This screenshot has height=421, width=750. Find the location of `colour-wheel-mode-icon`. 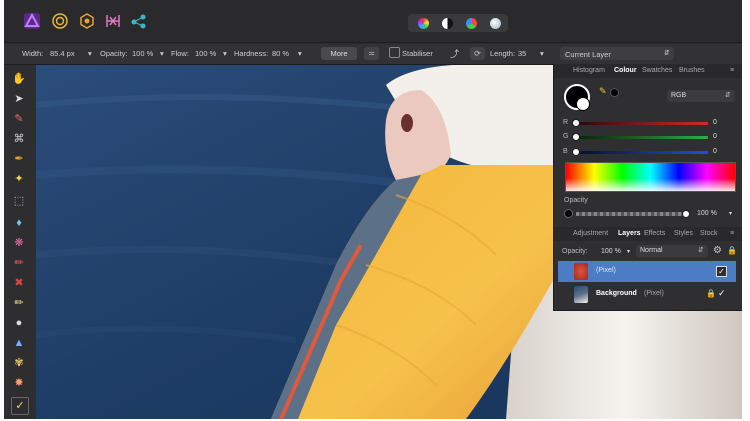

colour-wheel-mode-icon is located at coordinates (423, 23).